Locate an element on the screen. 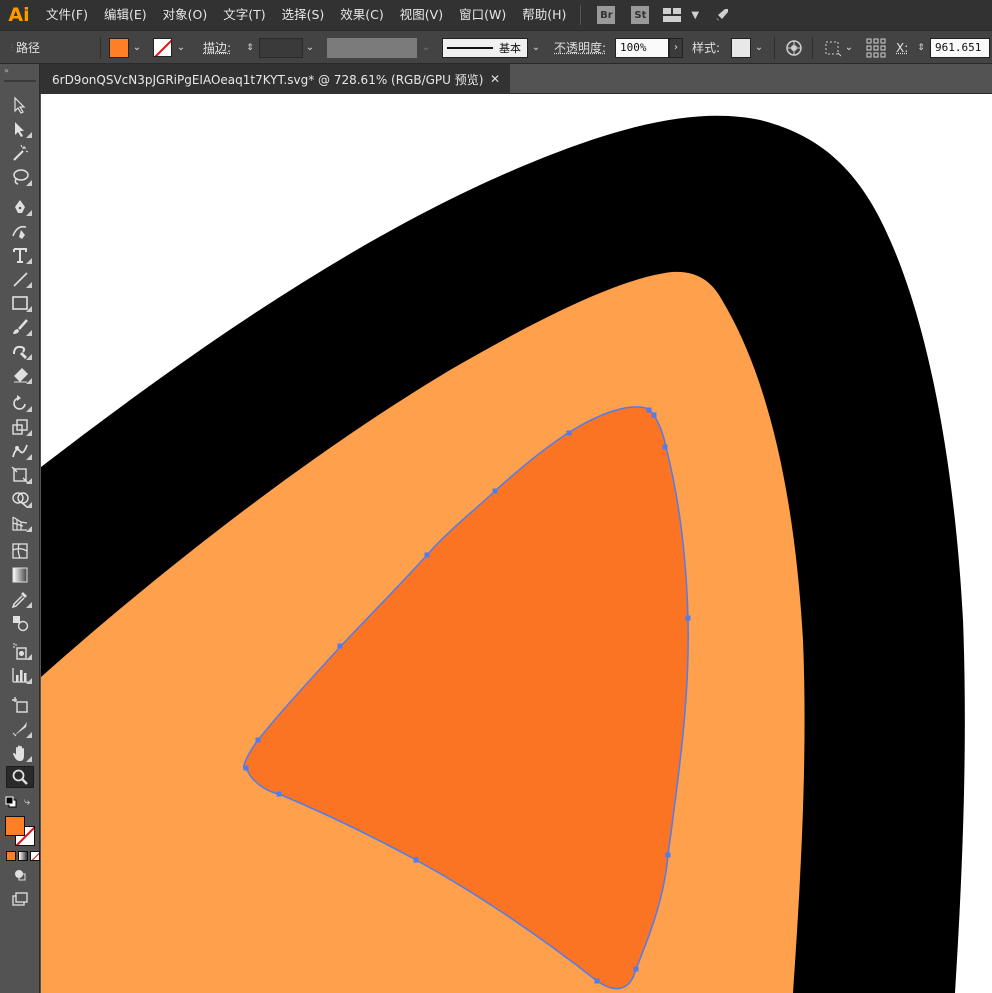  stroke-label-colon: : is located at coordinates (229, 47).